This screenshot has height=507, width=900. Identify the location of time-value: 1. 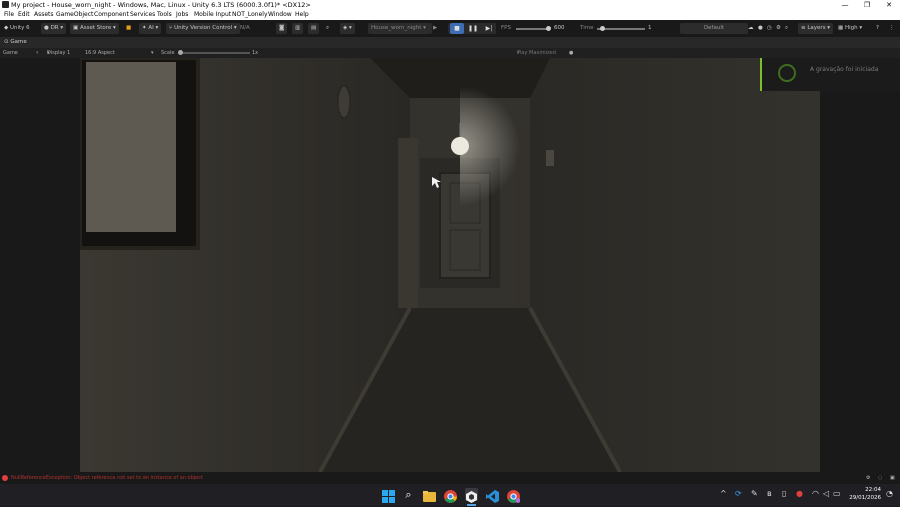
(650, 28).